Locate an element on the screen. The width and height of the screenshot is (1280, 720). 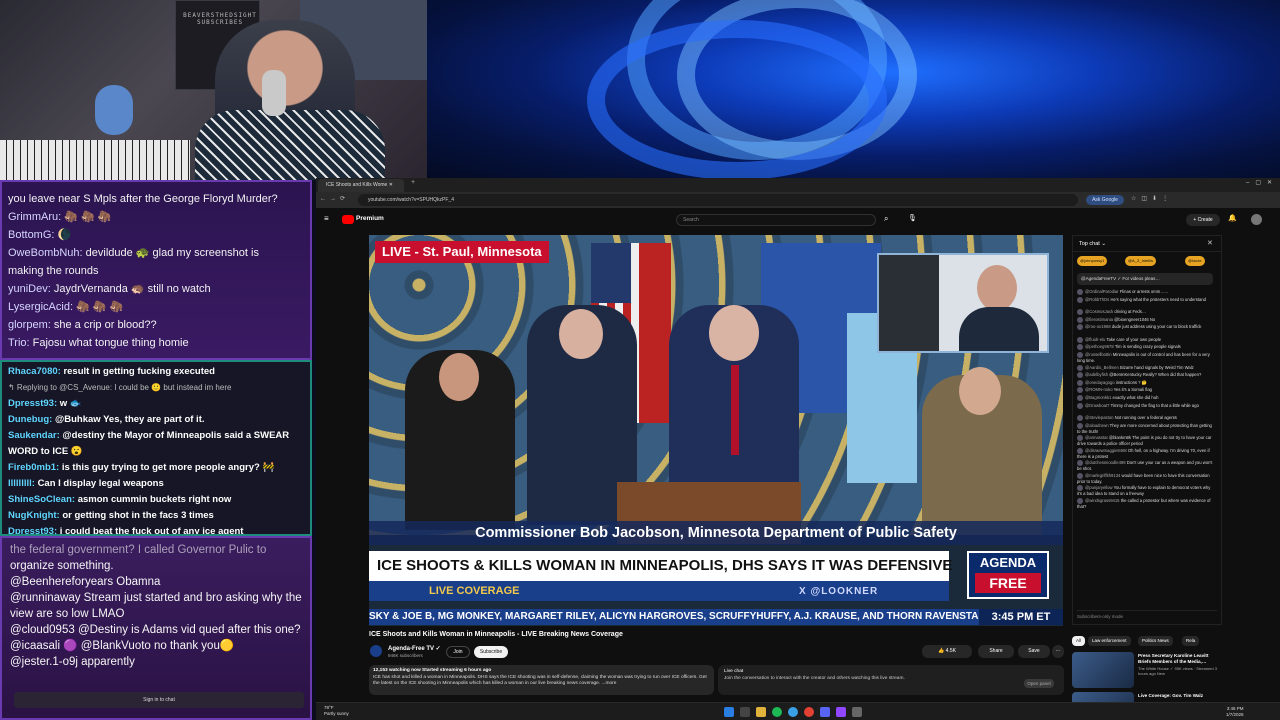
twitch-icon is located at coordinates (841, 712).